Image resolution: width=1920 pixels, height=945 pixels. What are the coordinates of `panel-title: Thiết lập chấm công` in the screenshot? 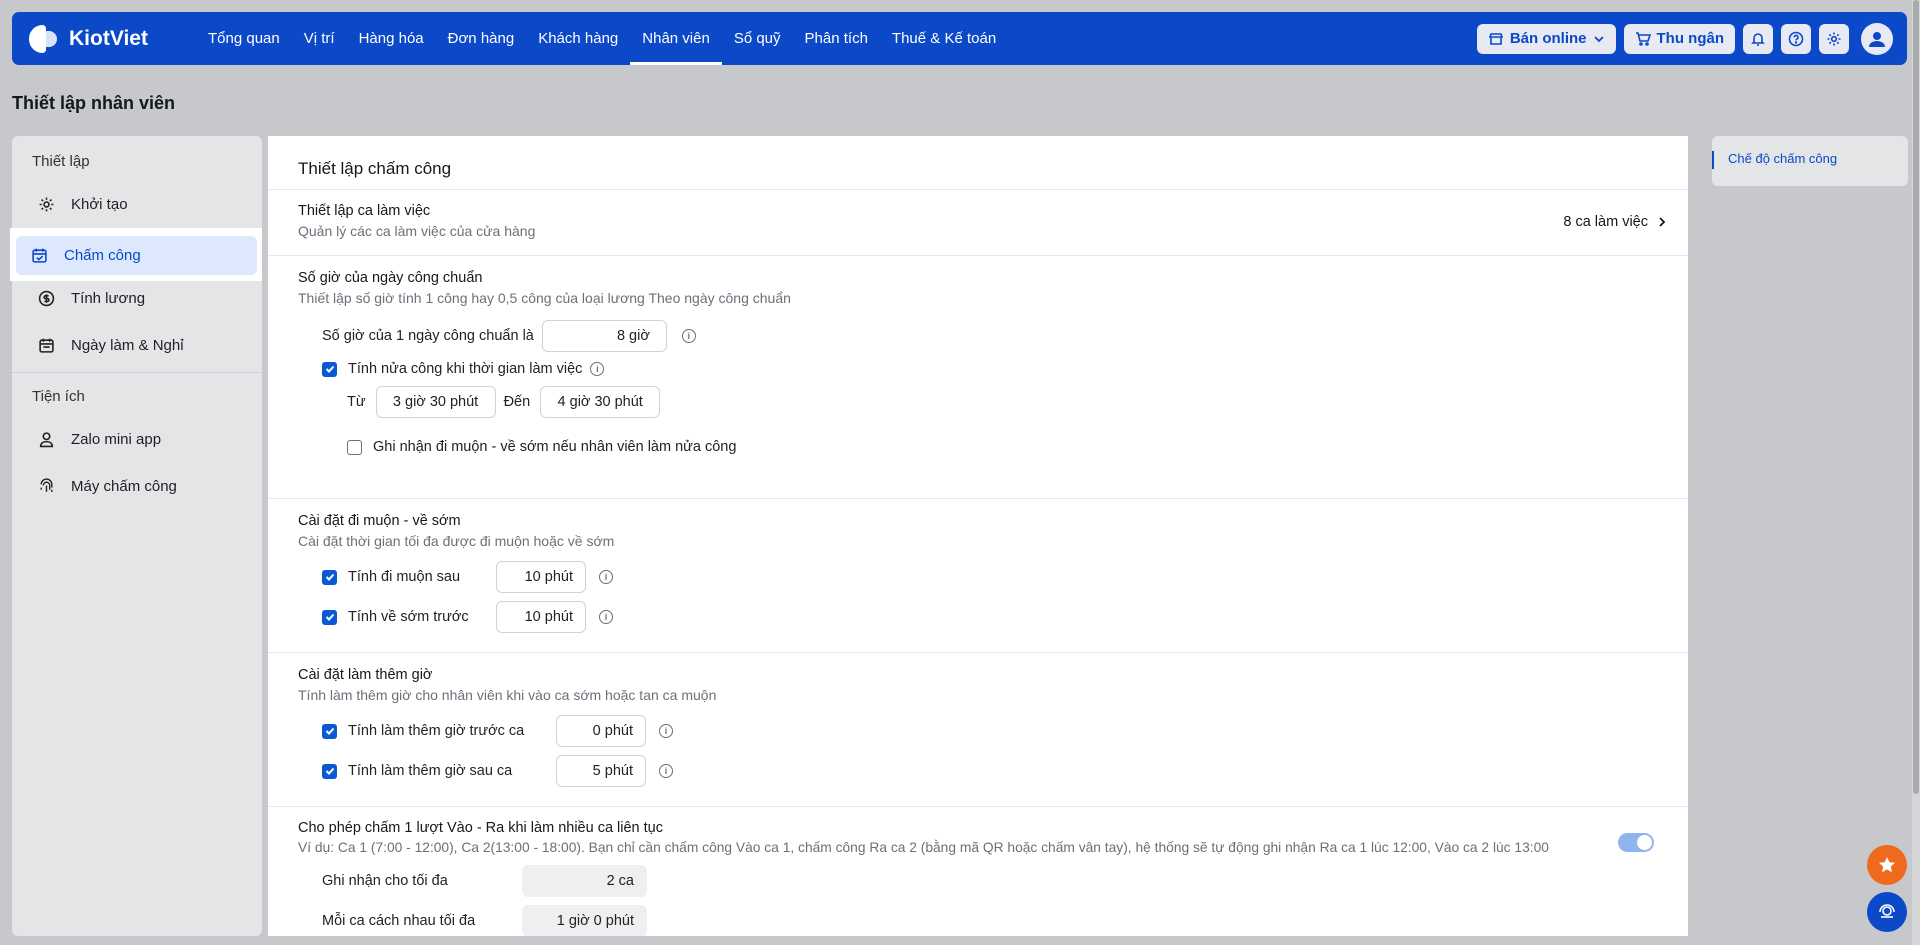 It's located at (978, 163).